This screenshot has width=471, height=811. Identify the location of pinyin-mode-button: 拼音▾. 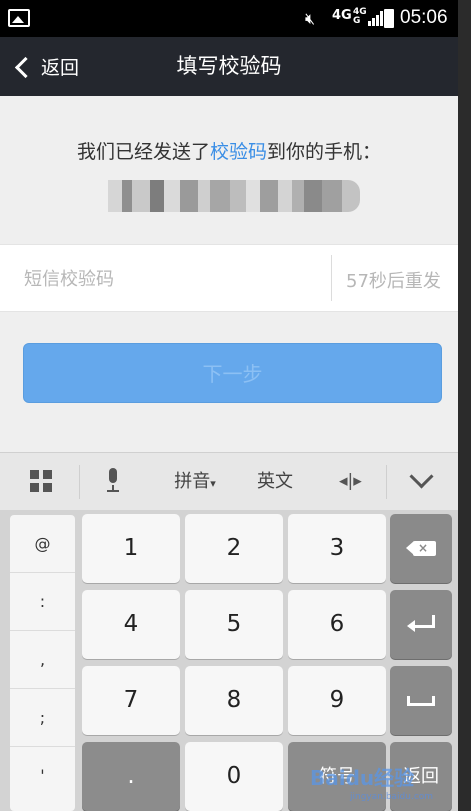
(195, 481).